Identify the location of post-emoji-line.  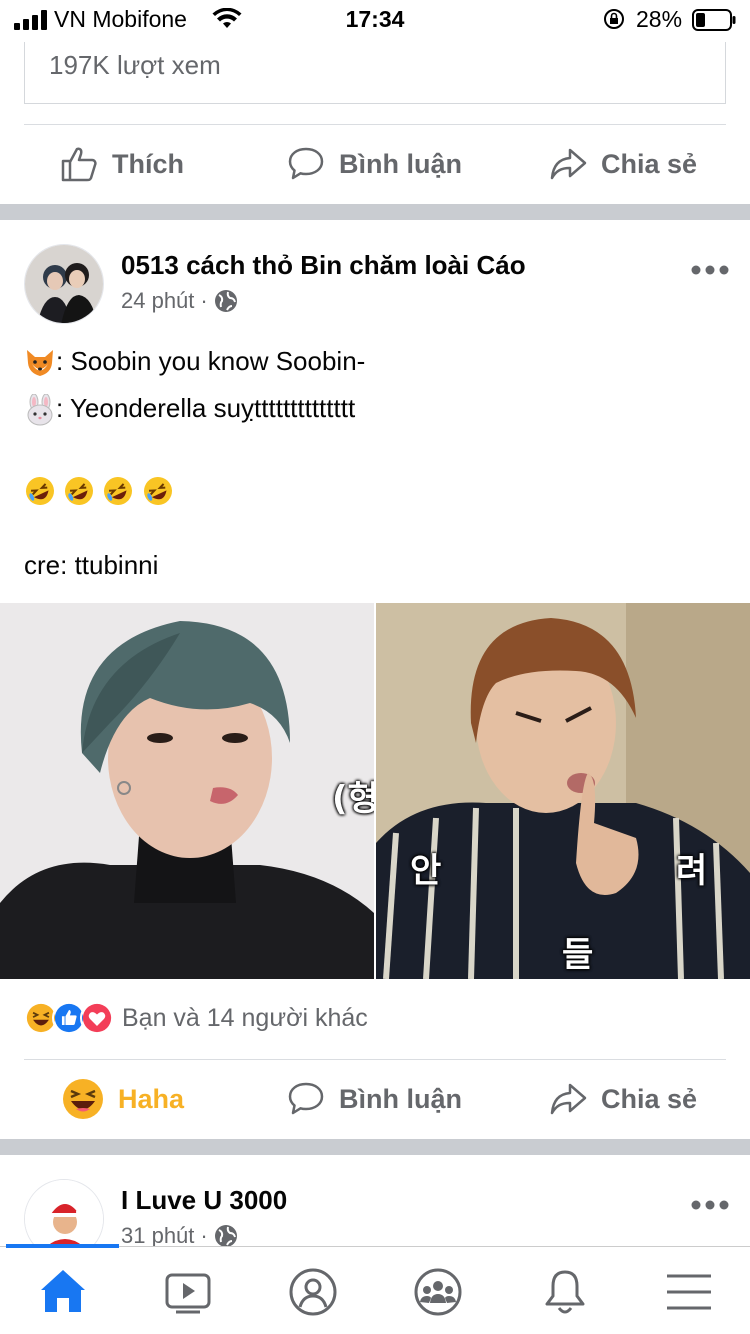
(99, 490).